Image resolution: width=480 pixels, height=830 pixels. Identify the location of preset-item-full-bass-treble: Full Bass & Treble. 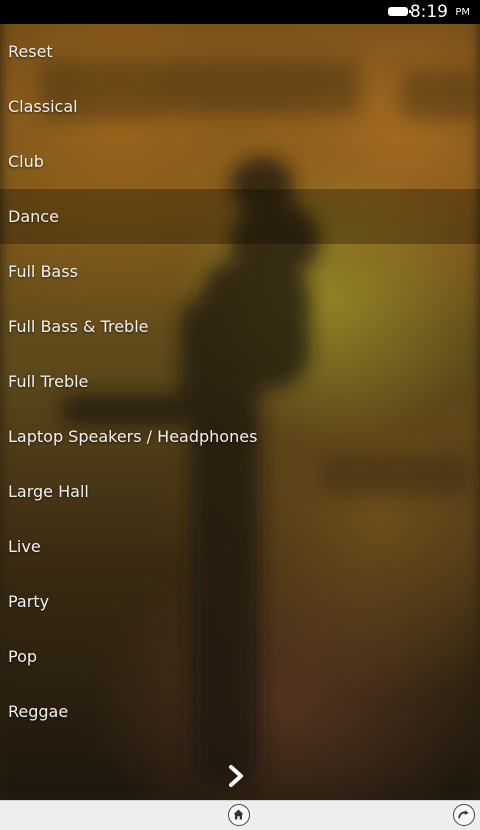
(240, 326).